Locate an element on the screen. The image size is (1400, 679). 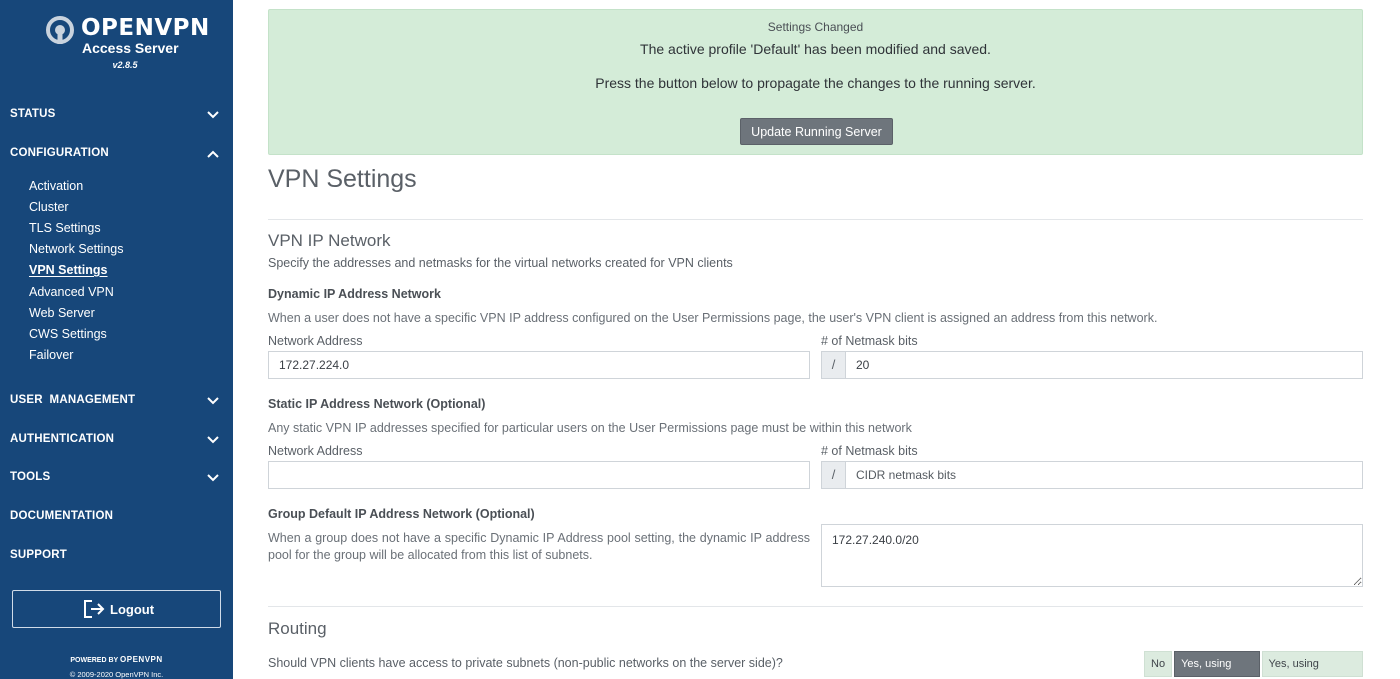
sidebar-item-network-settings: Network Settings is located at coordinates (76, 249).